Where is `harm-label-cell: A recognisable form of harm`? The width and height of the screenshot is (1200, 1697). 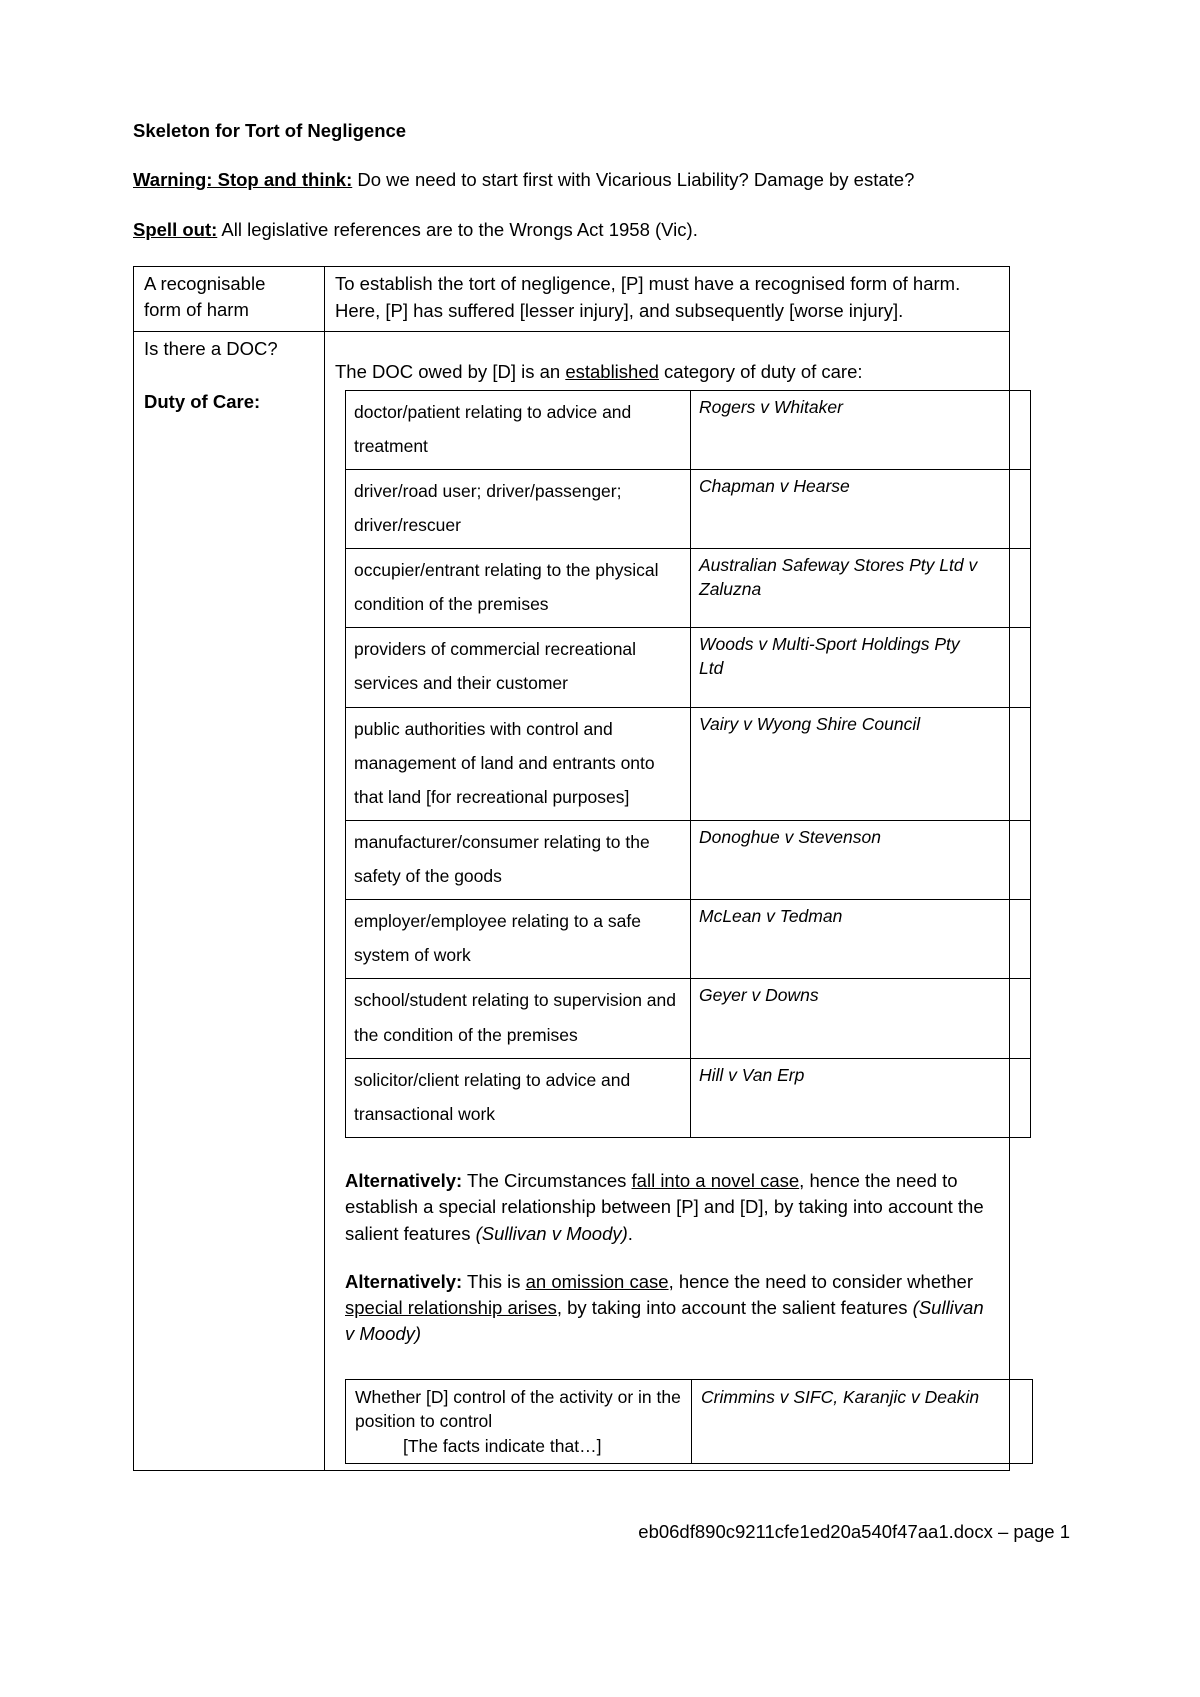
harm-label-cell: A recognisable form of harm is located at coordinates (229, 299).